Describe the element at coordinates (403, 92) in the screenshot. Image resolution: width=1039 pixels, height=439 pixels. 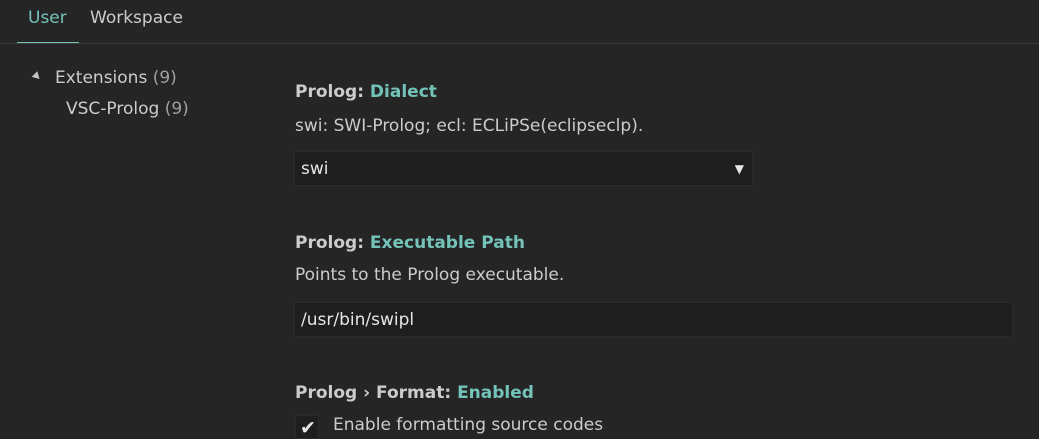
I see `setting-key: Dialect` at that location.